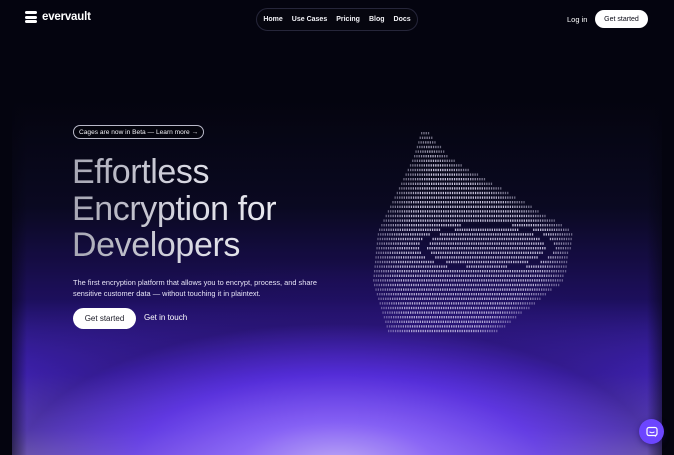 This screenshot has width=674, height=455. I want to click on nav-get-started-button: Get started, so click(621, 19).